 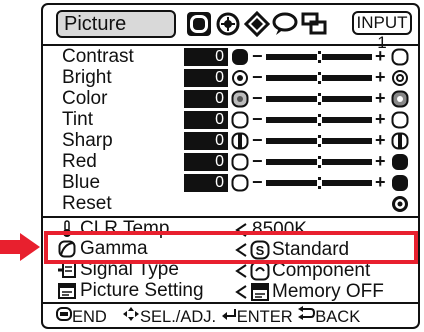 I want to click on sharp-slider: − +, so click(x=333, y=140).